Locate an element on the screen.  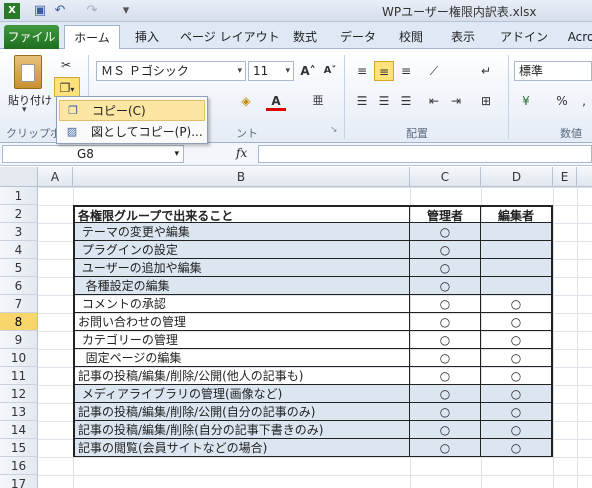
tab-addins: アドイン is located at coordinates (524, 37).